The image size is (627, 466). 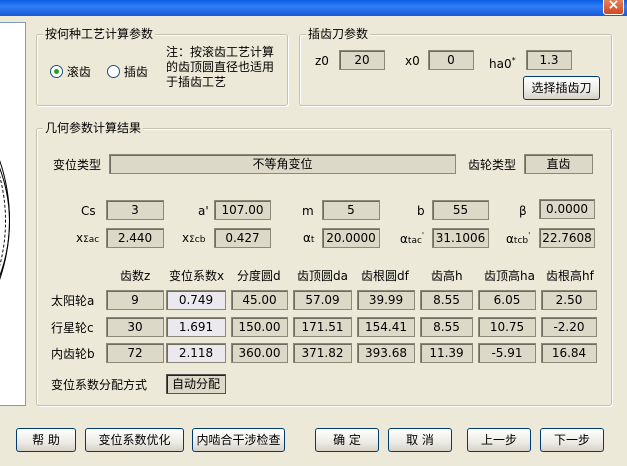 I want to click on alpha-t-label-main: α, so click(x=307, y=238).